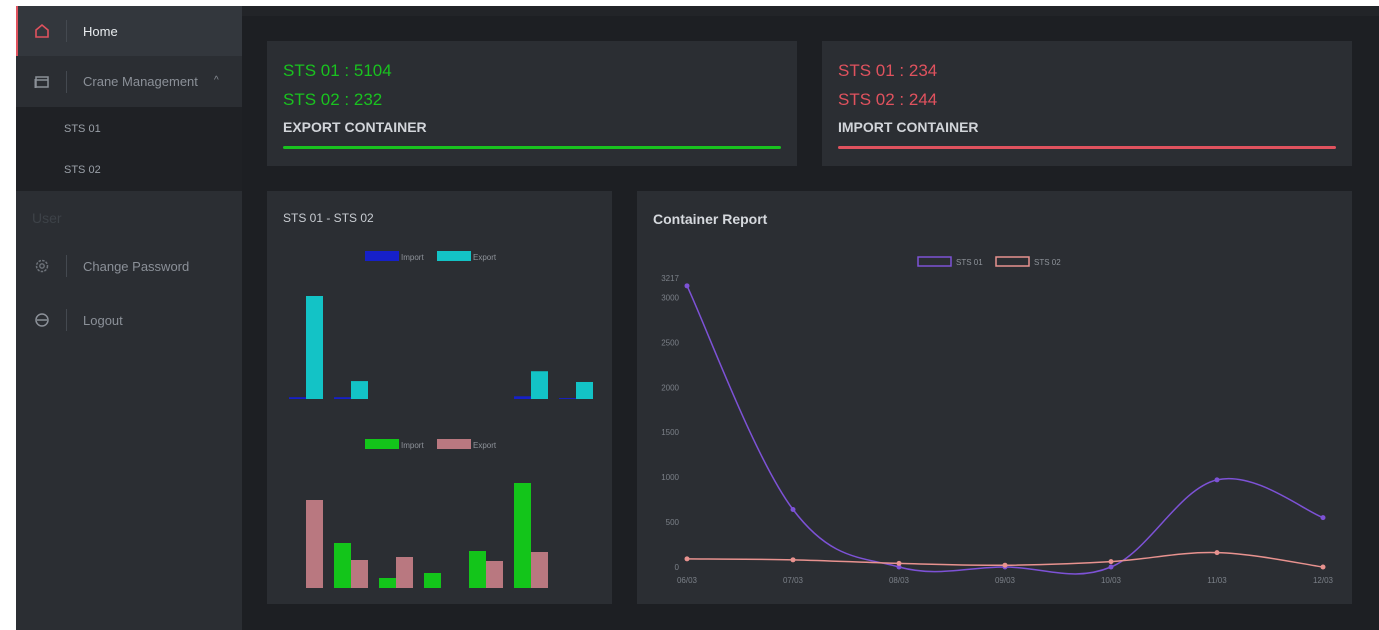 The height and width of the screenshot is (630, 1379). What do you see at coordinates (532, 147) in the screenshot?
I see `export-progress-bar` at bounding box center [532, 147].